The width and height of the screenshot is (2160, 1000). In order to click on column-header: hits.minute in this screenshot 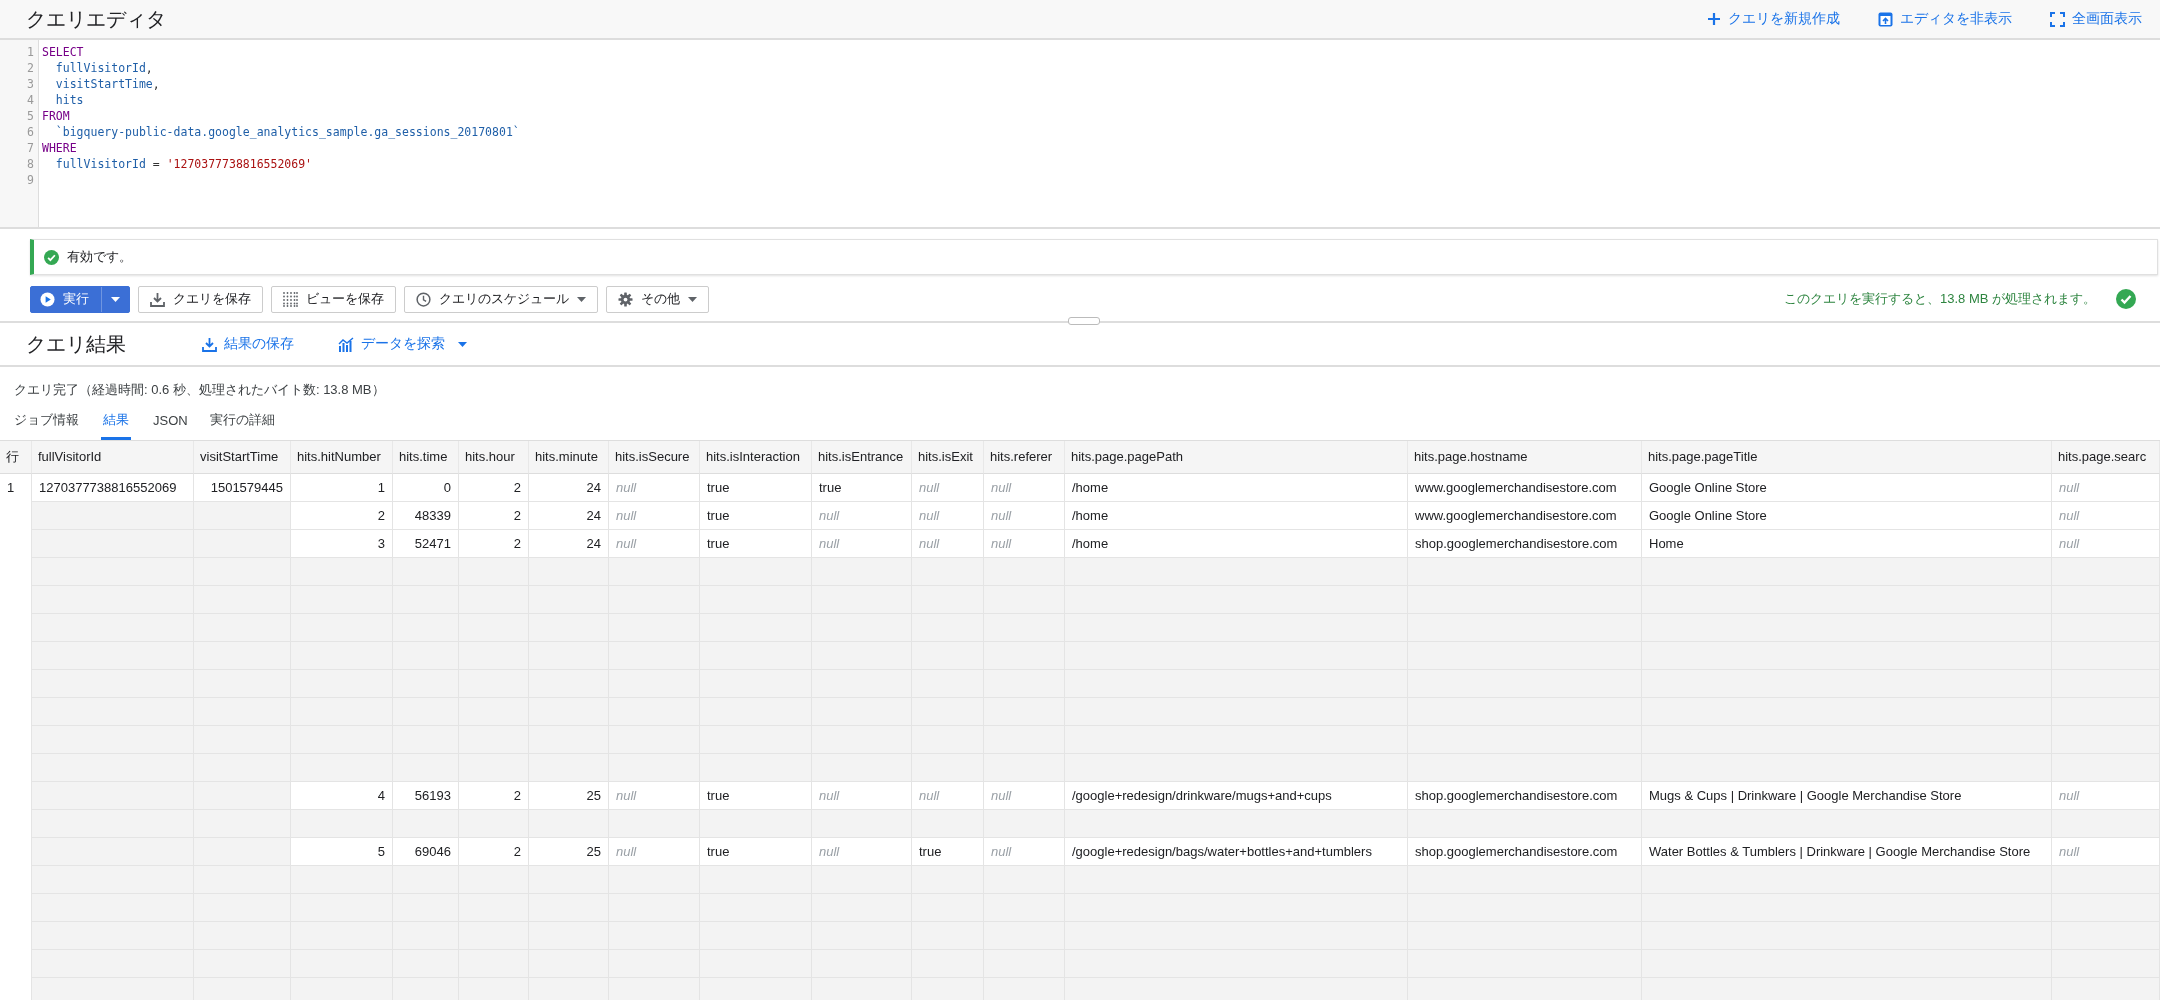, I will do `click(569, 457)`.